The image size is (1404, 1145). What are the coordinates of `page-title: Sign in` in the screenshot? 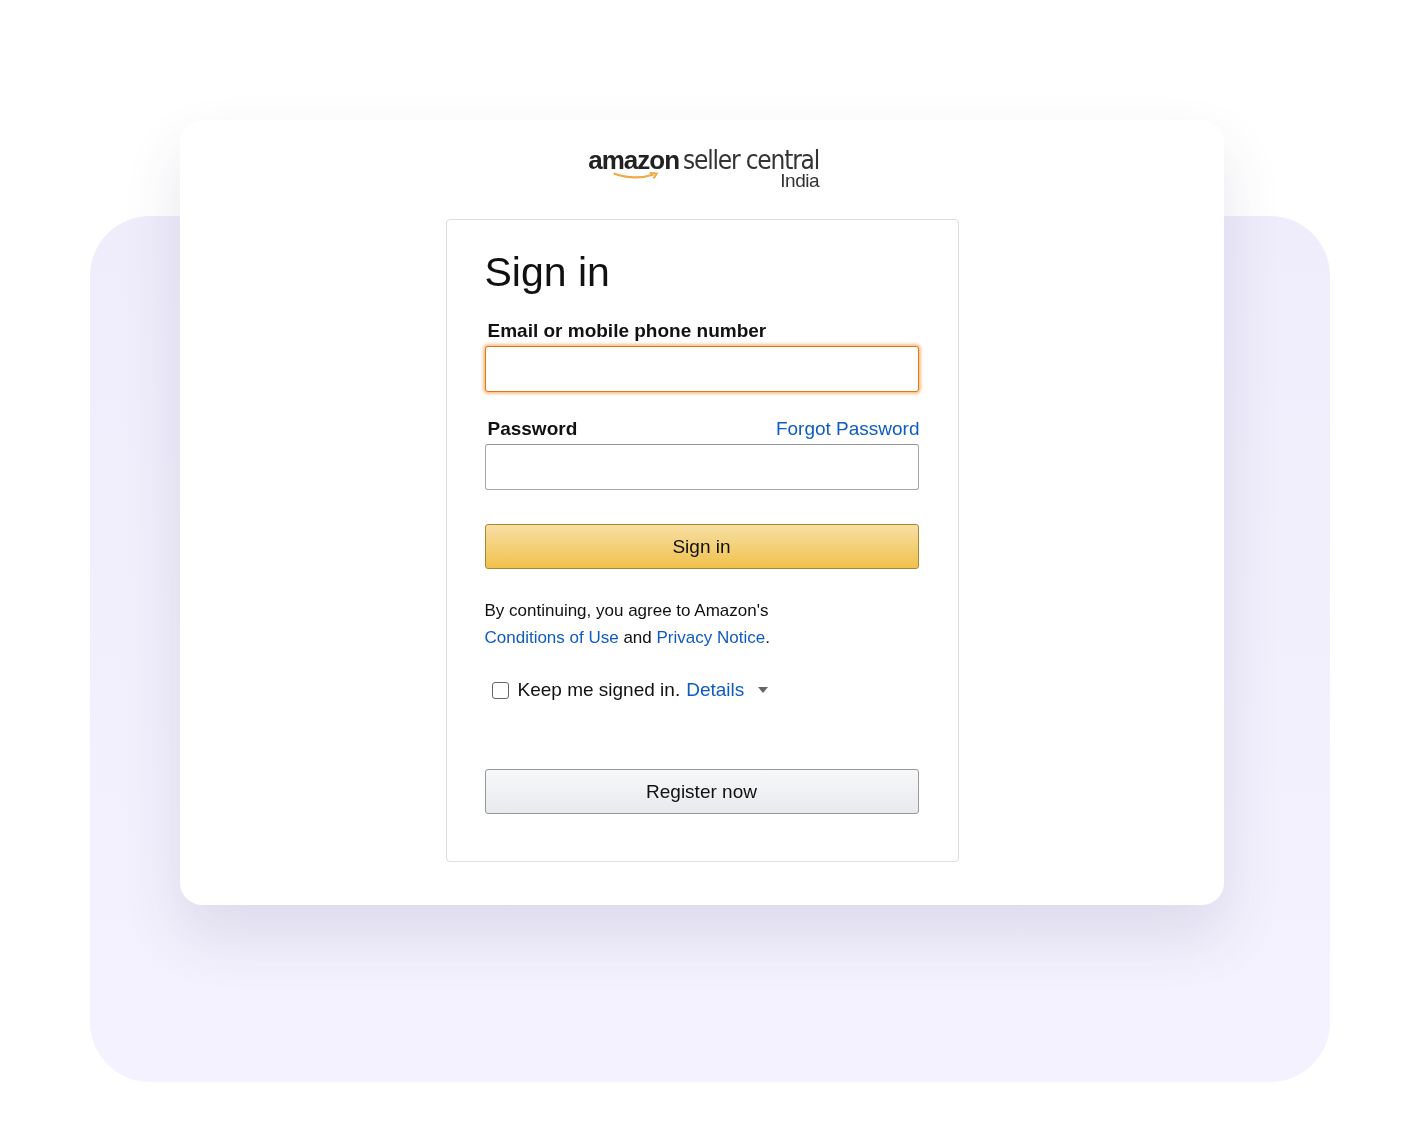 It's located at (547, 272).